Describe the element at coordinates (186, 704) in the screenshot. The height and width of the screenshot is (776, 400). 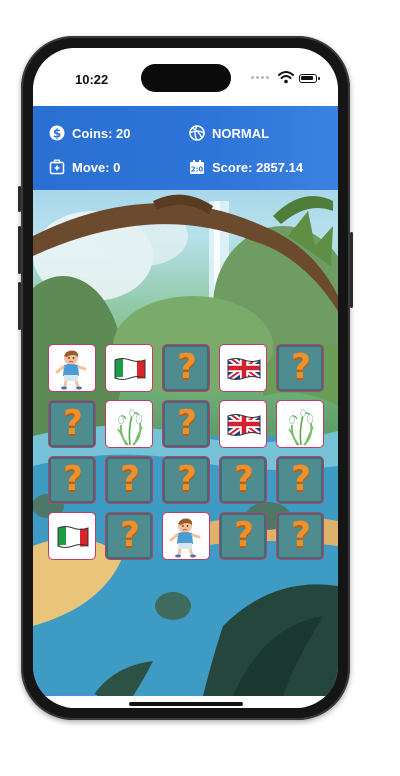
I see `home-indicator` at that location.